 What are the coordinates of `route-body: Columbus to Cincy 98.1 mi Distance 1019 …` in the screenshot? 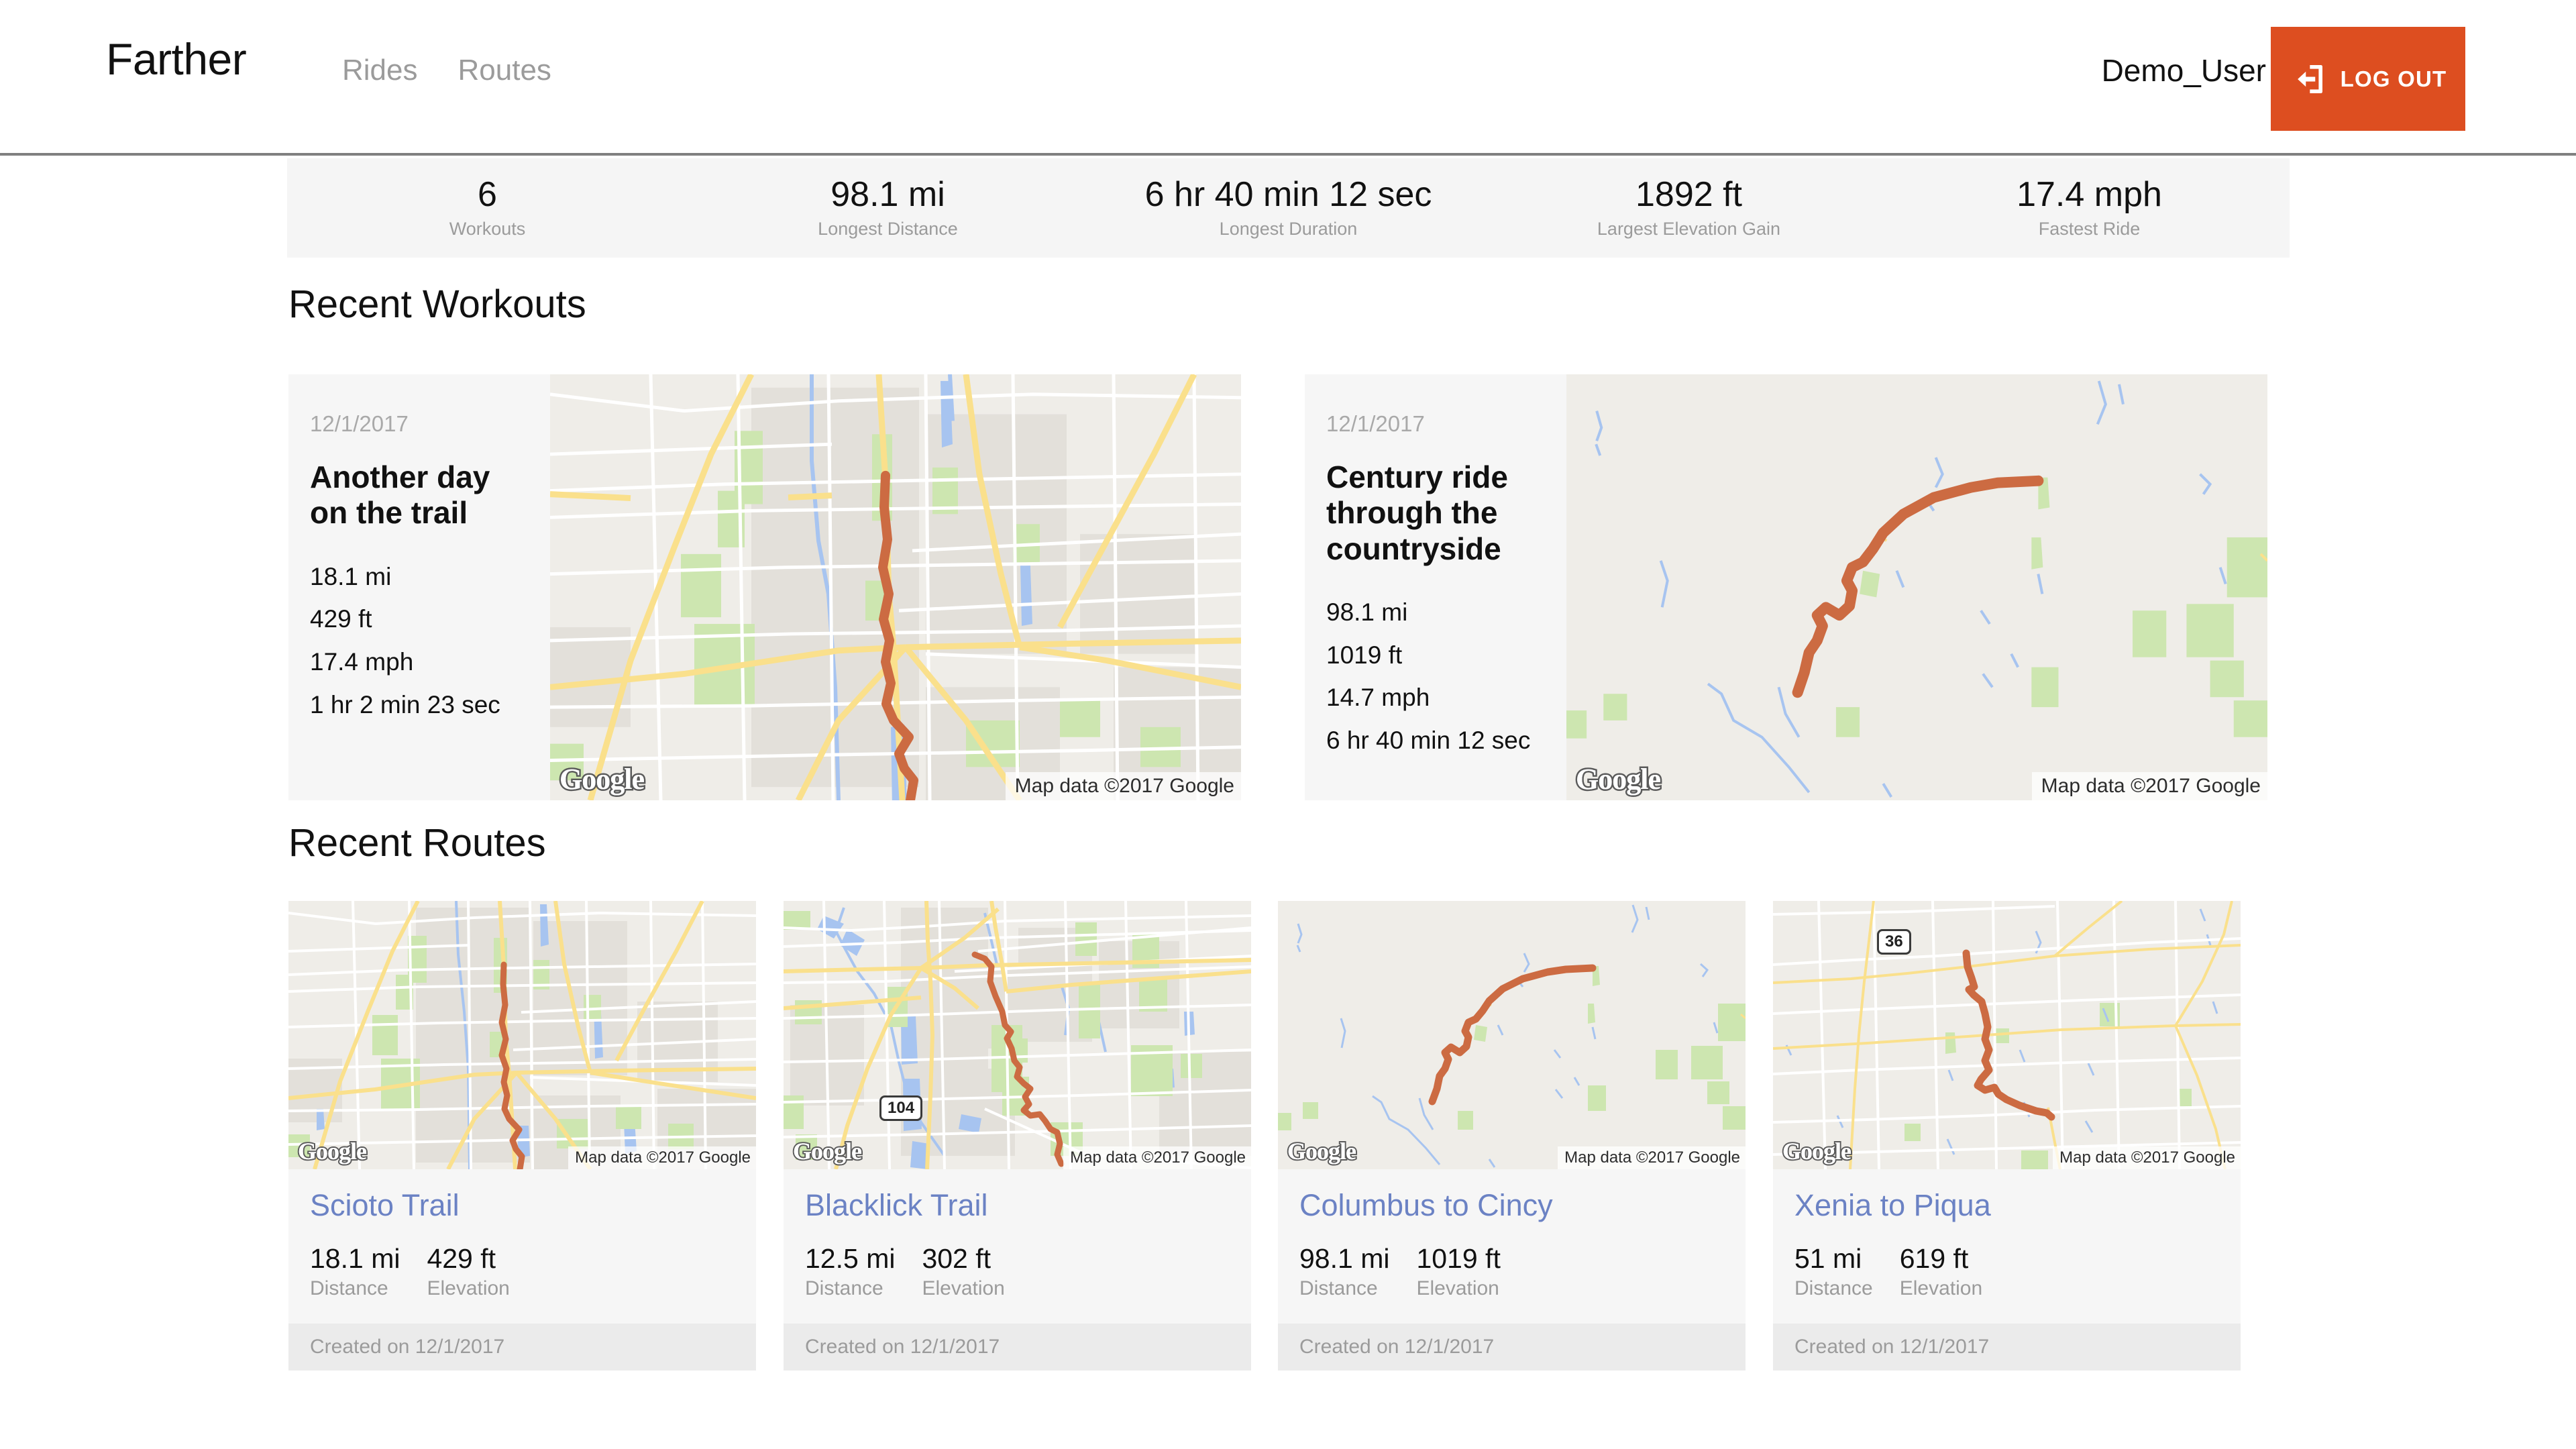 It's located at (1512, 1246).